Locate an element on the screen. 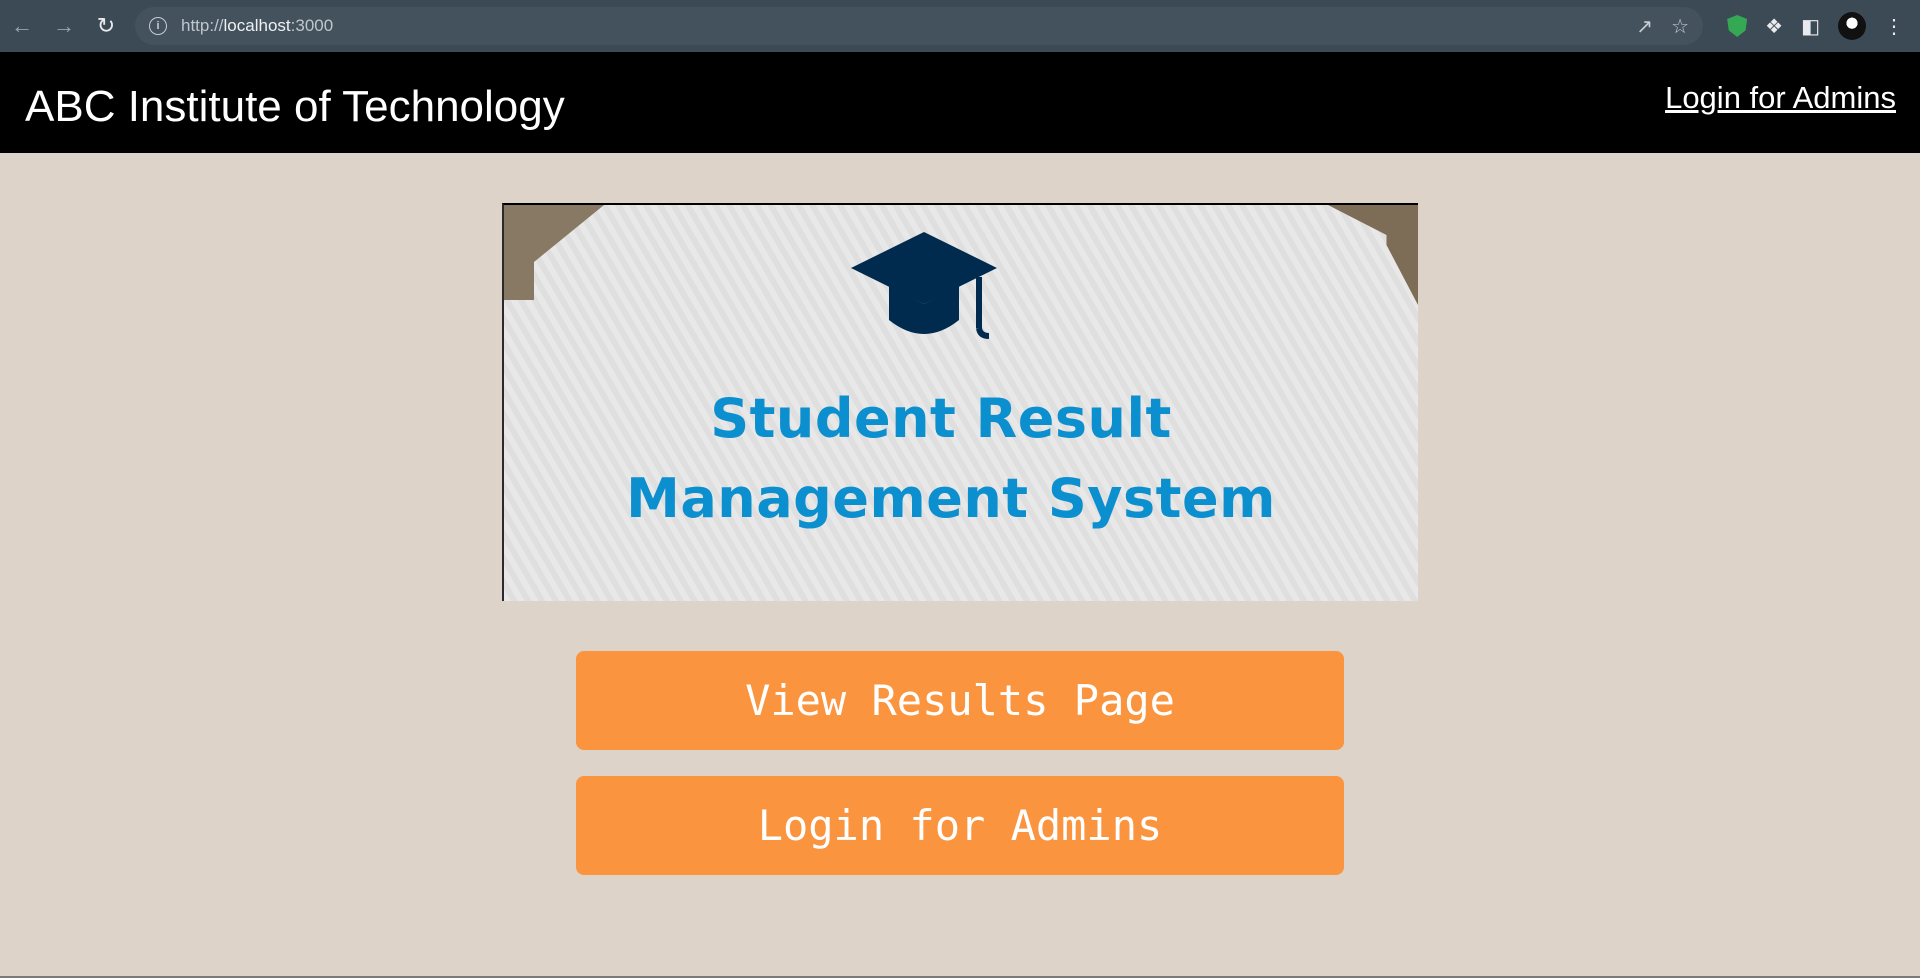  back-icon: ← is located at coordinates (22, 26).